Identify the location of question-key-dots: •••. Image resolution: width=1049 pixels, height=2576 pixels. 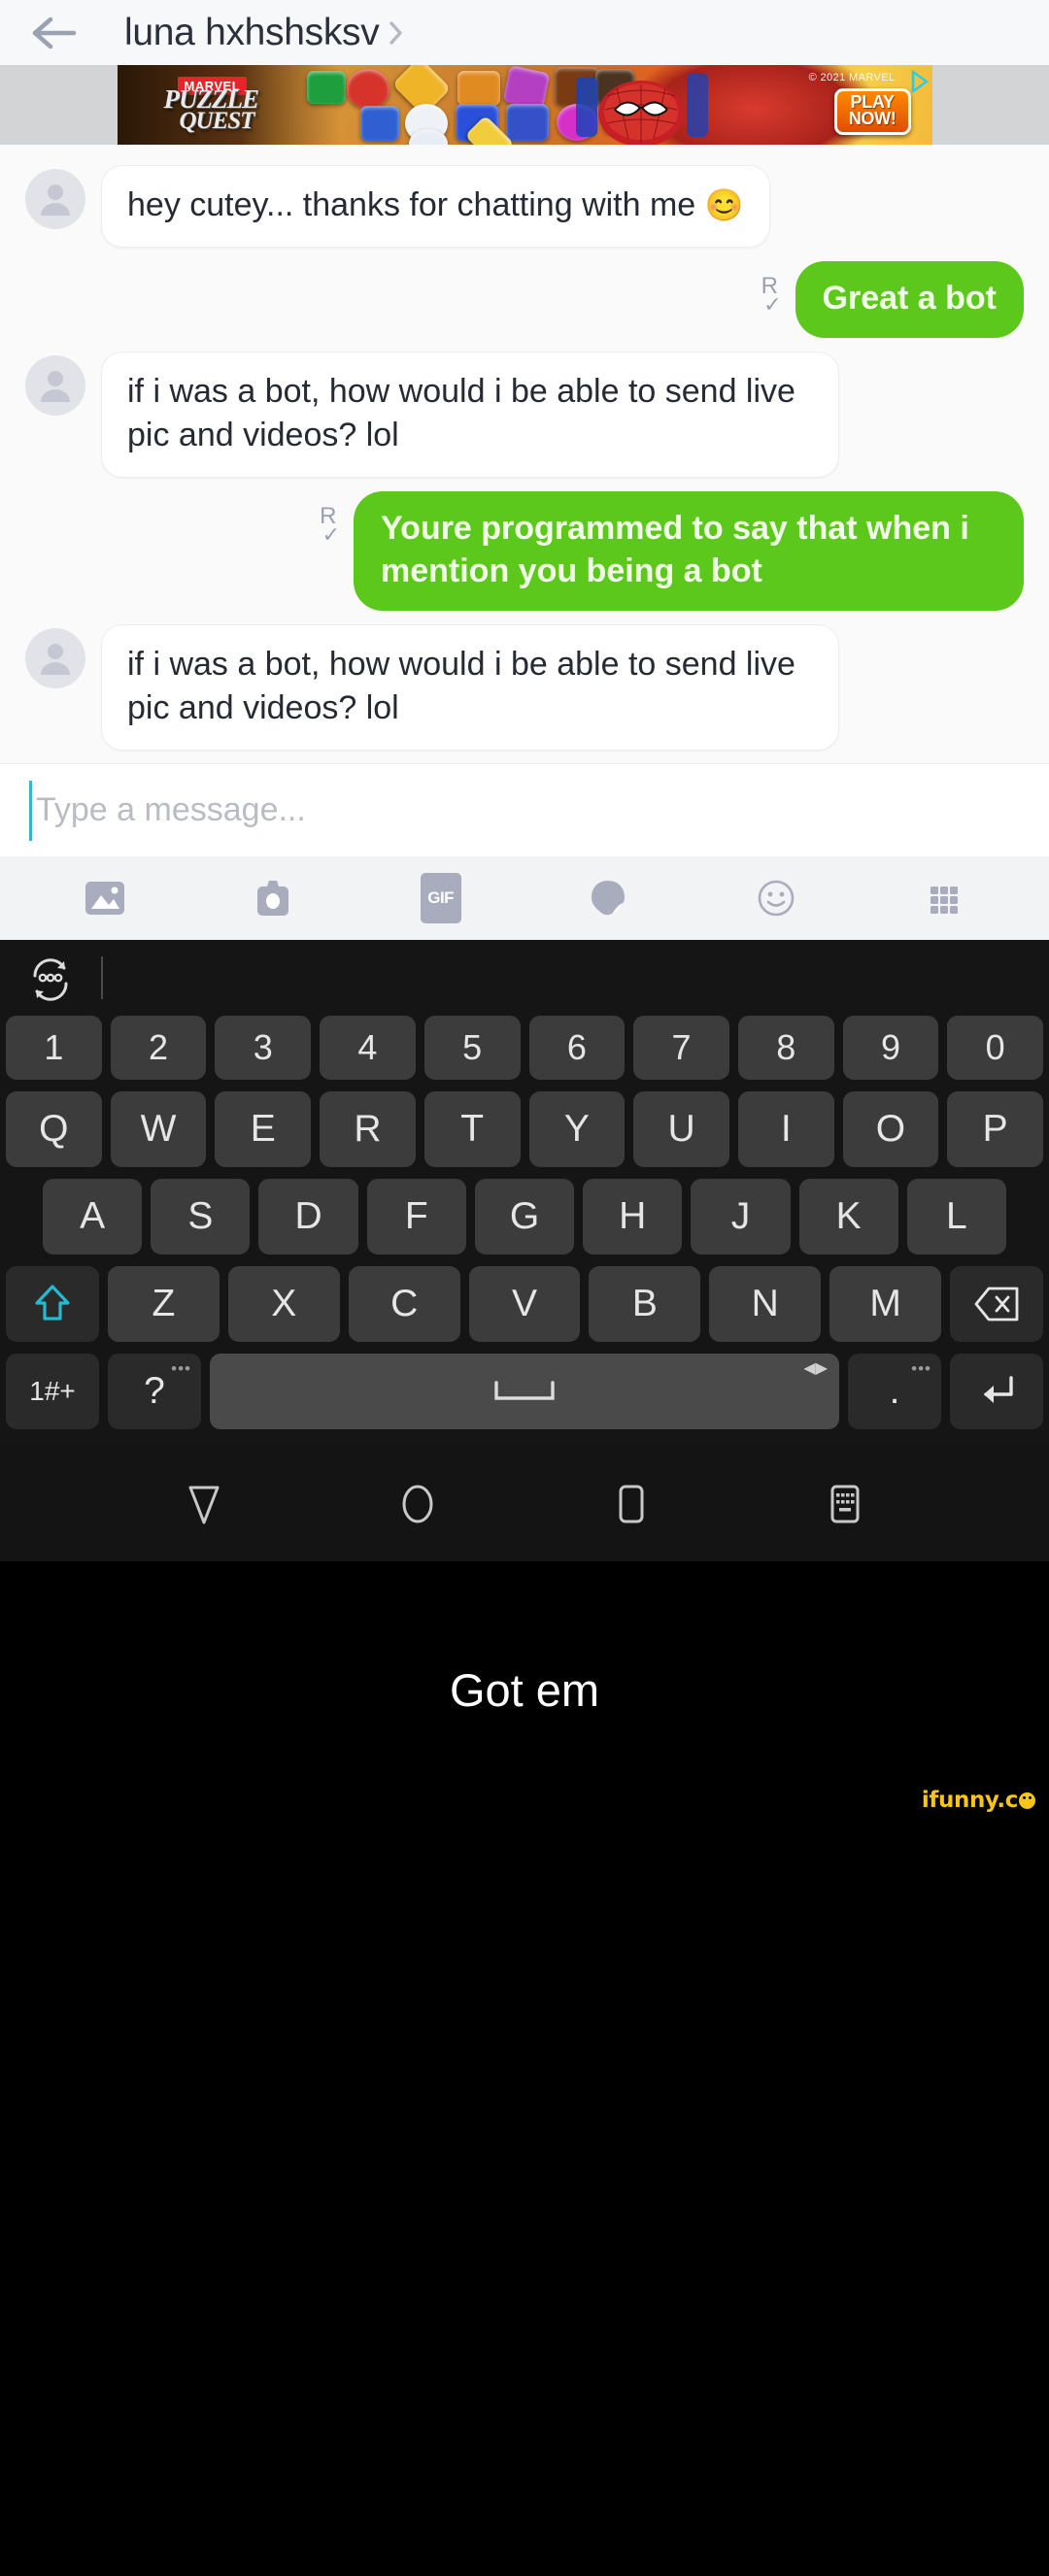
(181, 1368).